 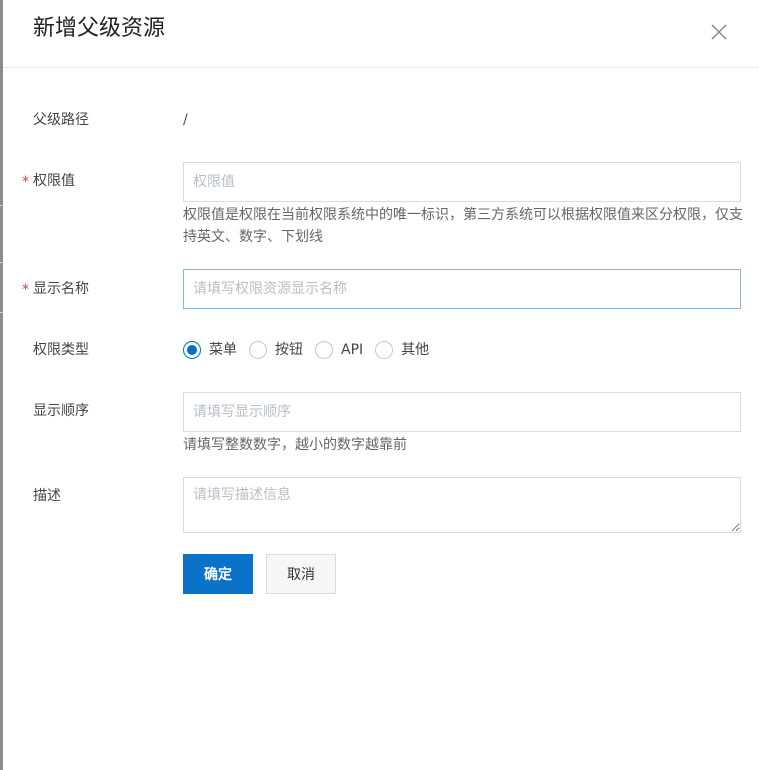 I want to click on close-button, so click(x=719, y=32).